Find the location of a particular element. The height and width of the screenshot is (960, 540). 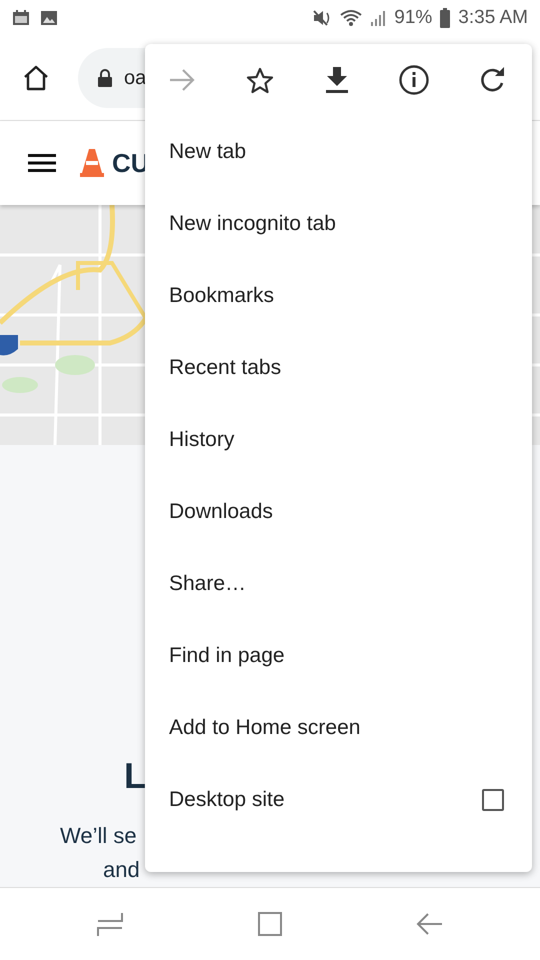

home-button-icon is located at coordinates (269, 924).